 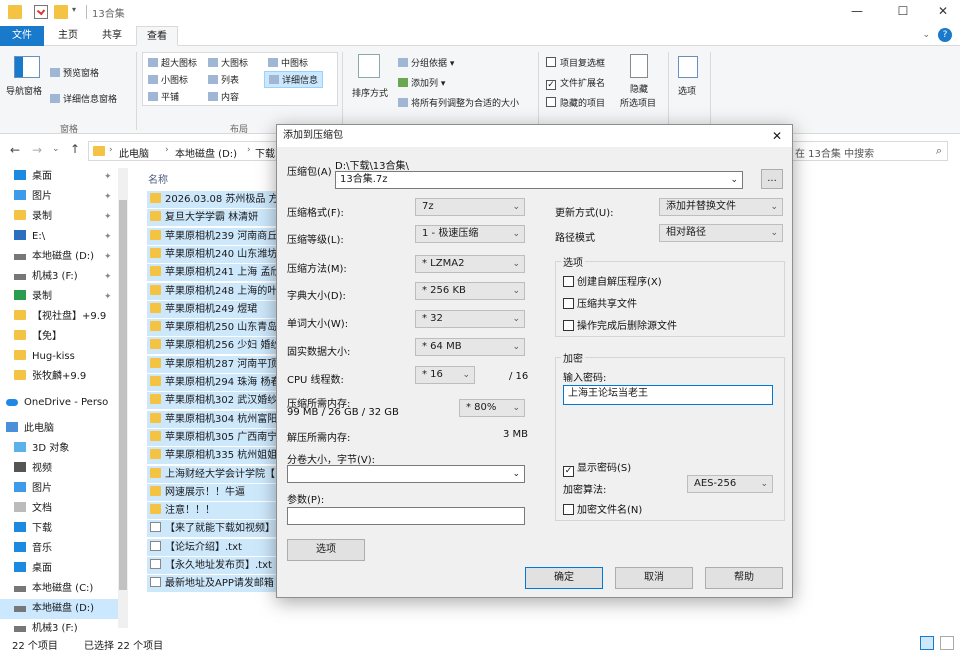 What do you see at coordinates (59, 257) in the screenshot?
I see `nav-item-d-drive: 本地磁盘 (D:) ✦` at bounding box center [59, 257].